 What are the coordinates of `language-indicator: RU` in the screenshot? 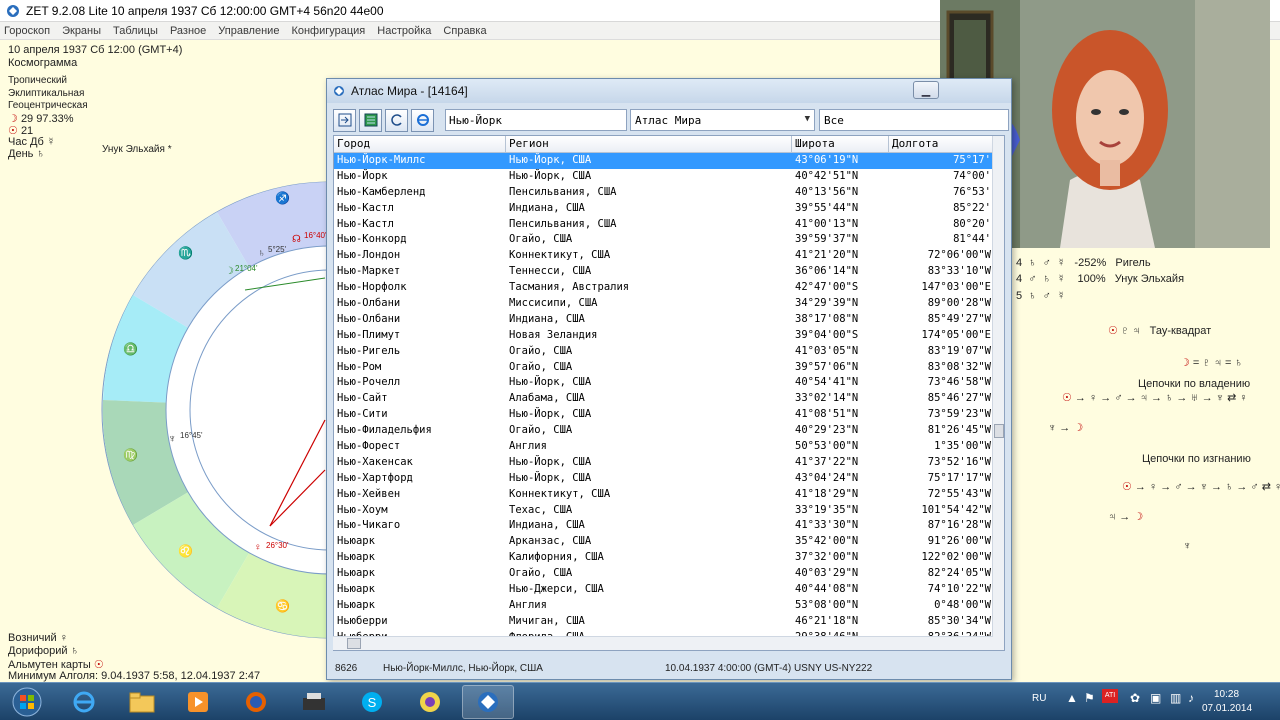 It's located at (1039, 698).